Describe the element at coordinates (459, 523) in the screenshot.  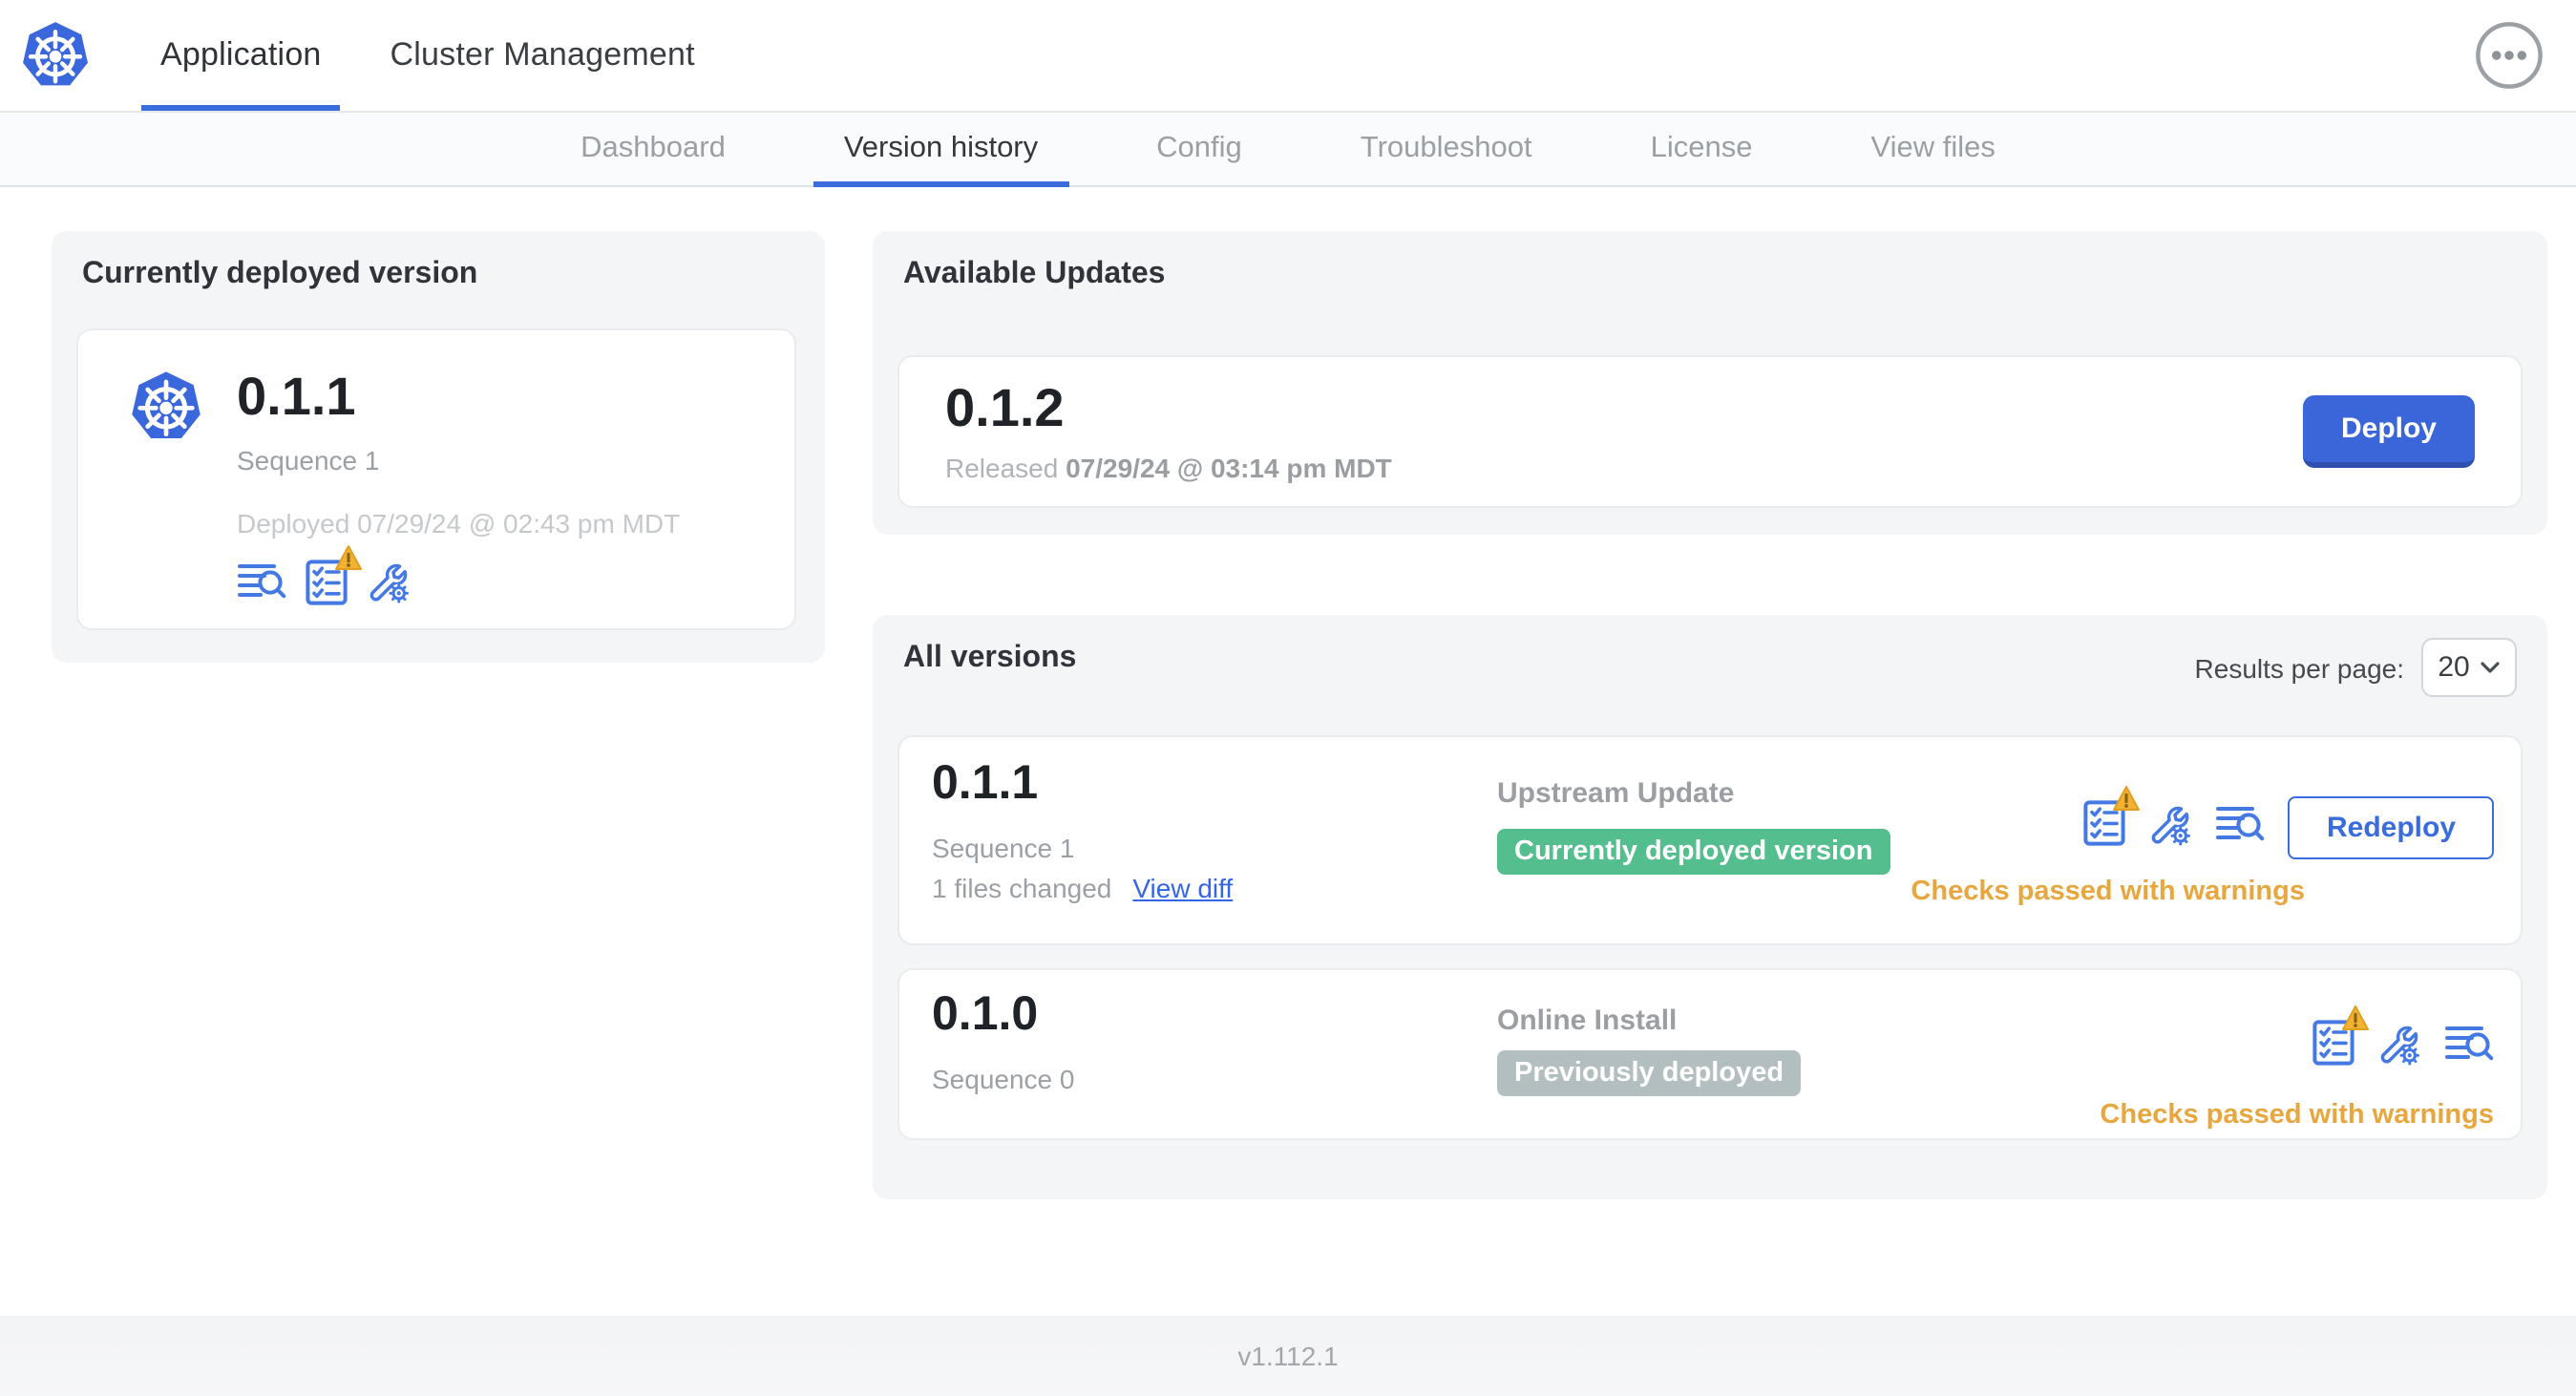
I see `deployed-timestamp: Deployed 07/29/24 @ 02:43 pm MDT` at that location.